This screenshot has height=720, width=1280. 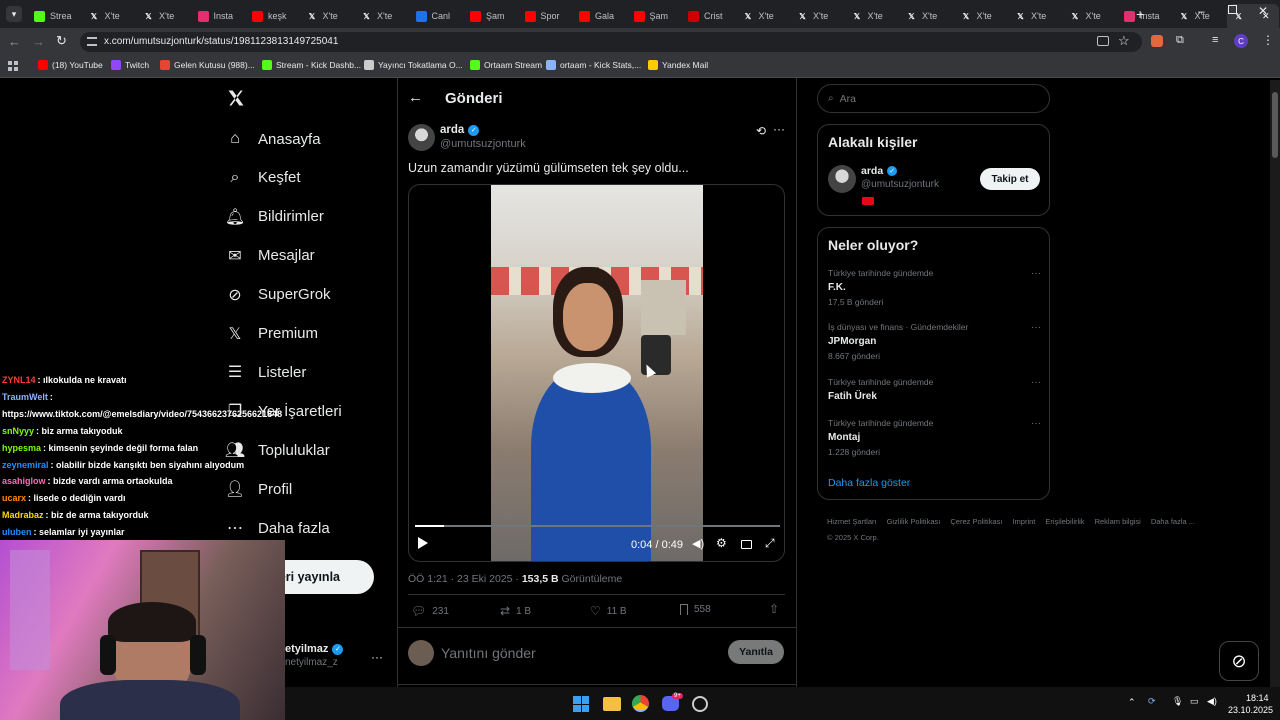 What do you see at coordinates (708, 16) in the screenshot?
I see `browser-tab: Crist` at bounding box center [708, 16].